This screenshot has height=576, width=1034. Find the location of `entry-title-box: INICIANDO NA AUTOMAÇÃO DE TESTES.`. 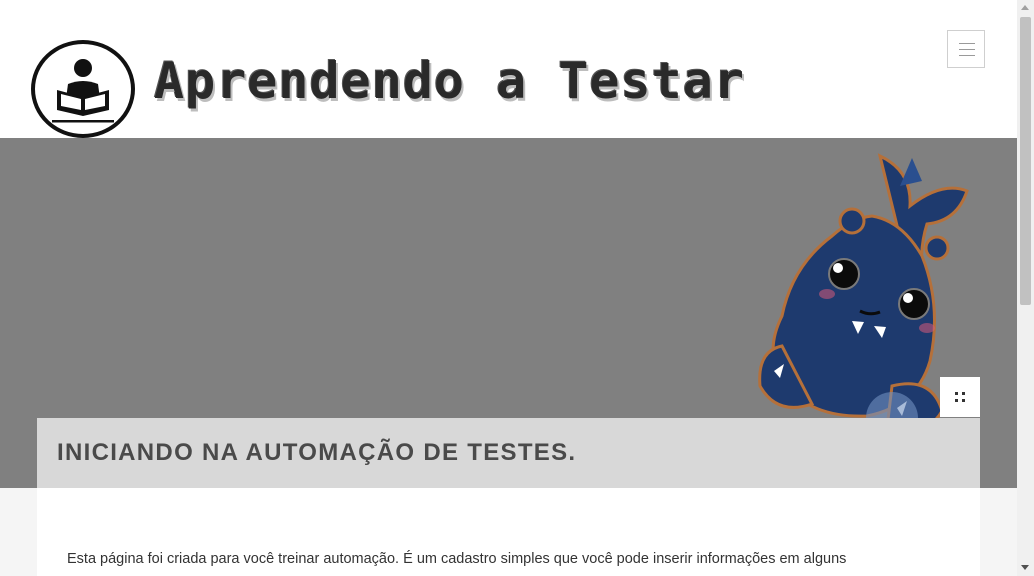

entry-title-box: INICIANDO NA AUTOMAÇÃO DE TESTES. is located at coordinates (508, 453).